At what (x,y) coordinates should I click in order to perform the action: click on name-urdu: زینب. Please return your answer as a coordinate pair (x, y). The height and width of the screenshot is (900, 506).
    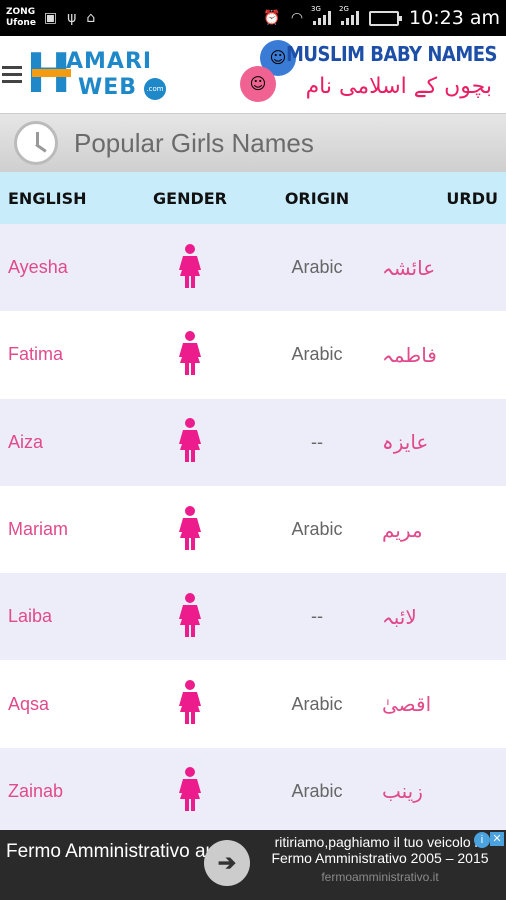
    Looking at the image, I should click on (402, 791).